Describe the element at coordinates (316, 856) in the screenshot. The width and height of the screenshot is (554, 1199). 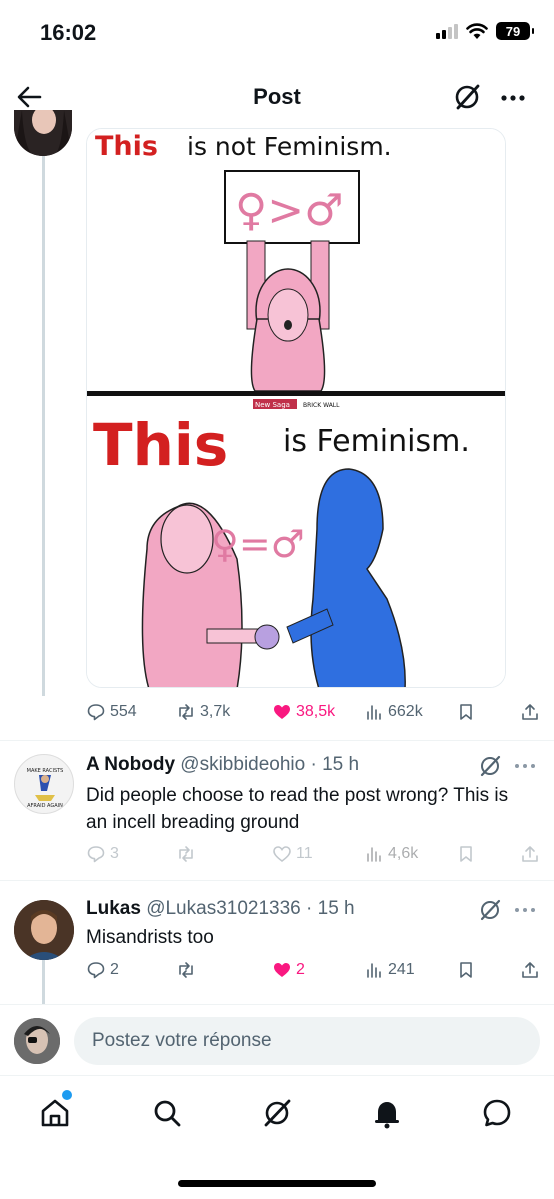
I see `reply-action-row: 3 11 4,6k` at that location.